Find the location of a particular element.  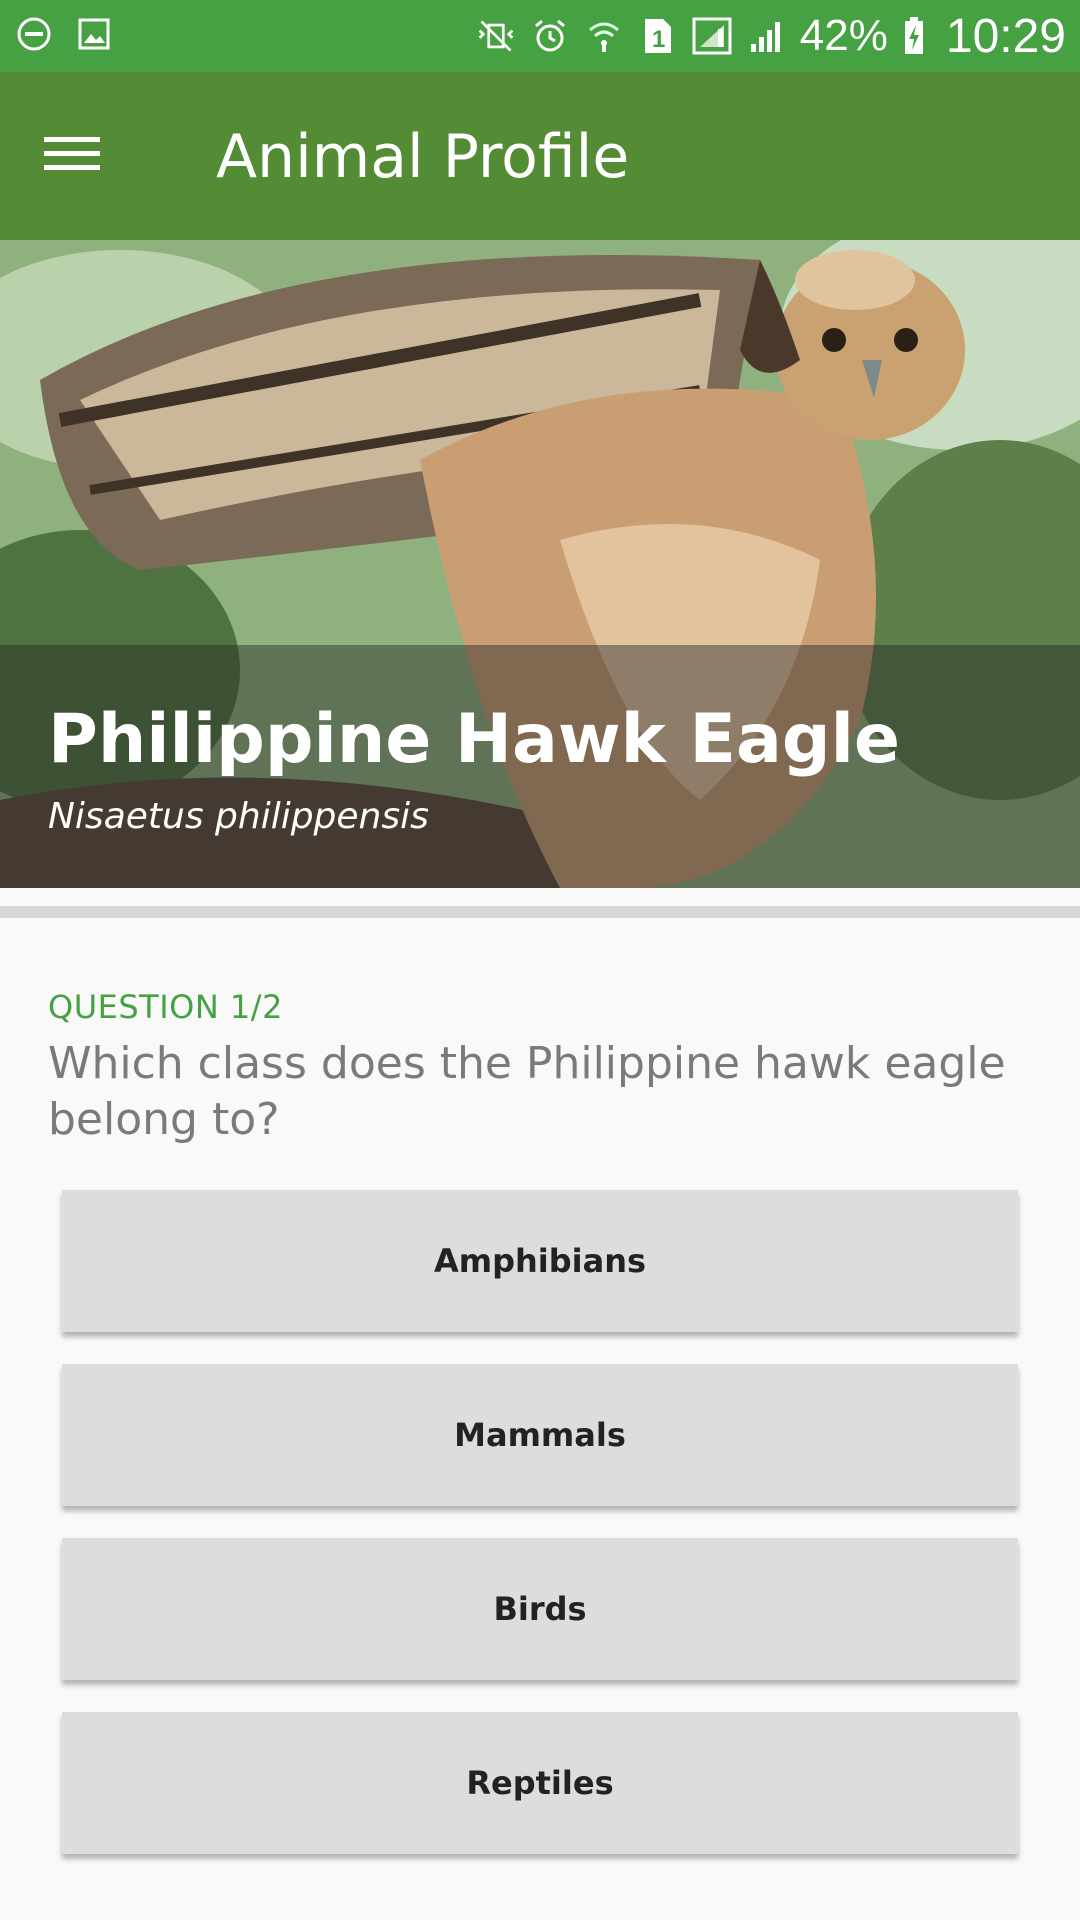

status-bar: 1 42% 10:29 is located at coordinates (540, 36).